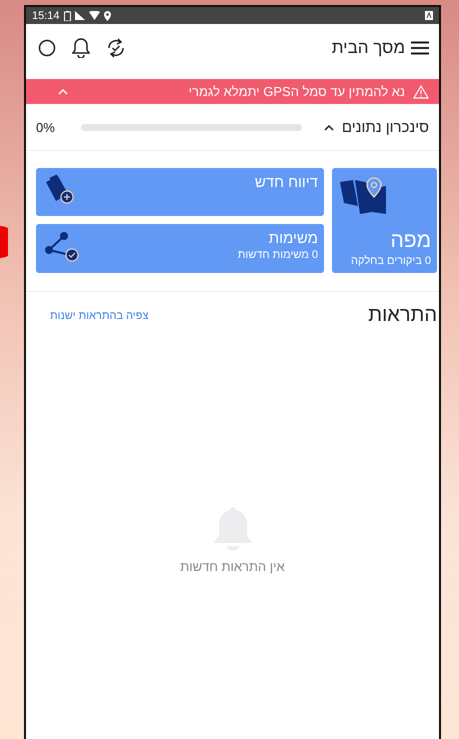 This screenshot has height=739, width=459. What do you see at coordinates (286, 182) in the screenshot?
I see `card-title: דיווח חדש` at bounding box center [286, 182].